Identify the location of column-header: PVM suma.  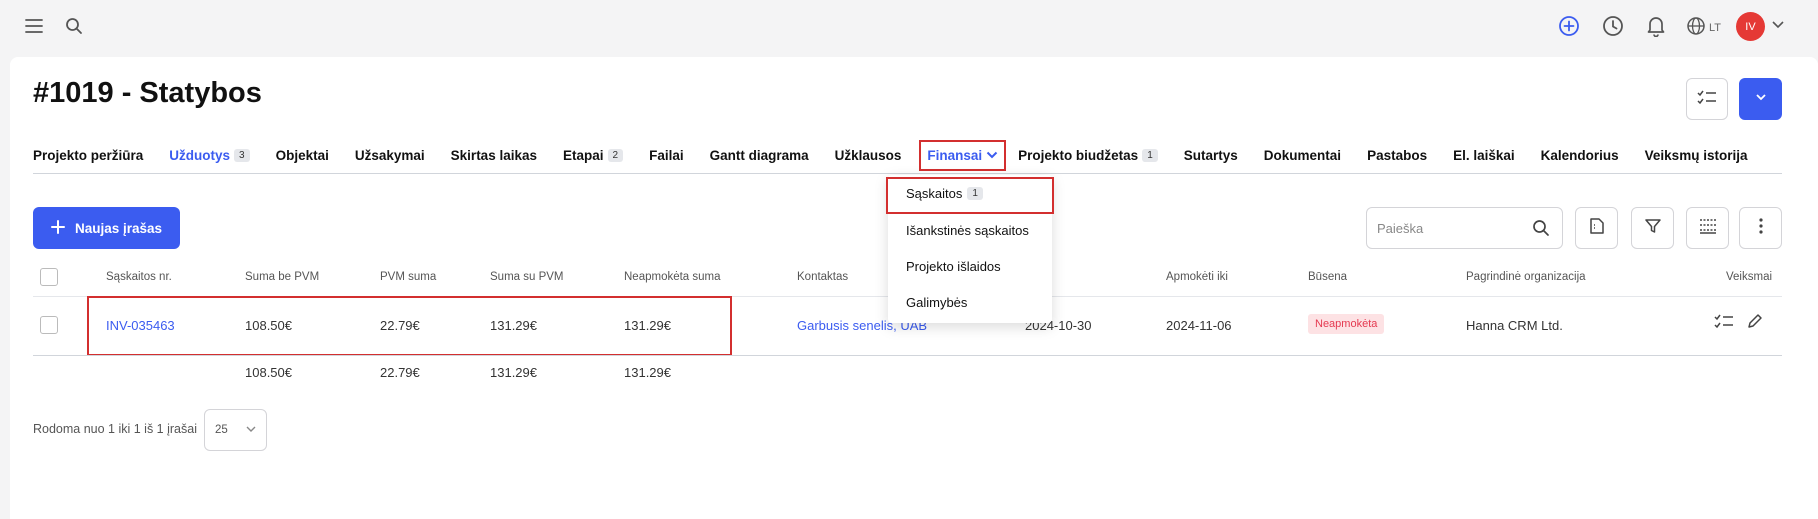
(408, 277).